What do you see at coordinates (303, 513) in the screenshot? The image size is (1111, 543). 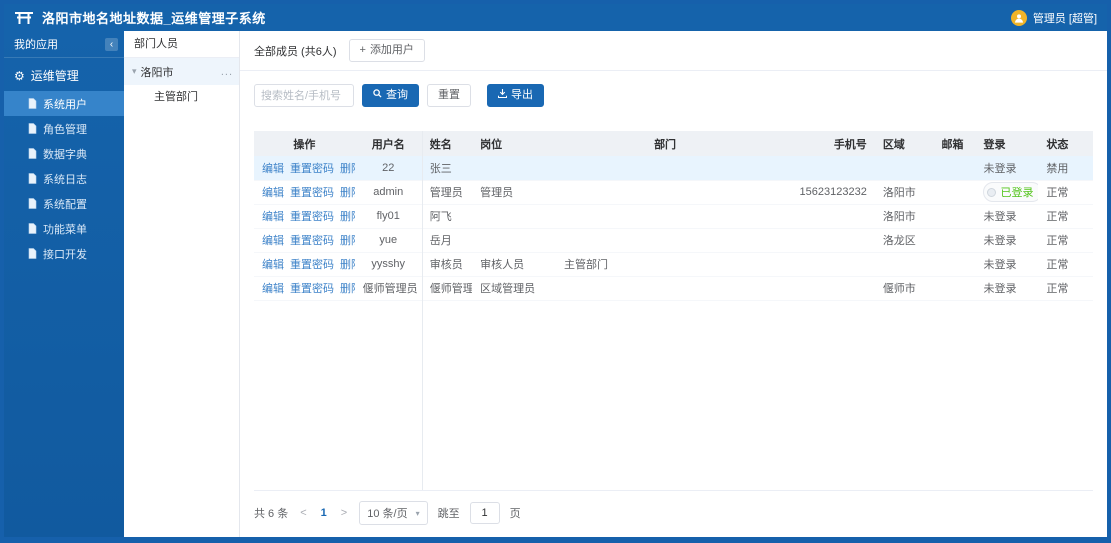 I see `prev-page-button: <` at bounding box center [303, 513].